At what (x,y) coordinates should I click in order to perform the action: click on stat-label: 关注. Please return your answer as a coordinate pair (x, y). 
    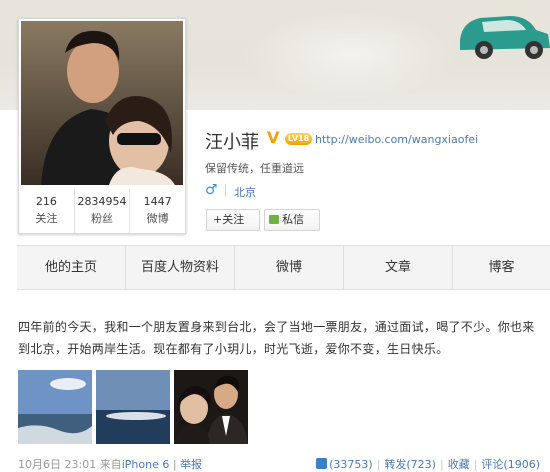
    Looking at the image, I should click on (46, 218).